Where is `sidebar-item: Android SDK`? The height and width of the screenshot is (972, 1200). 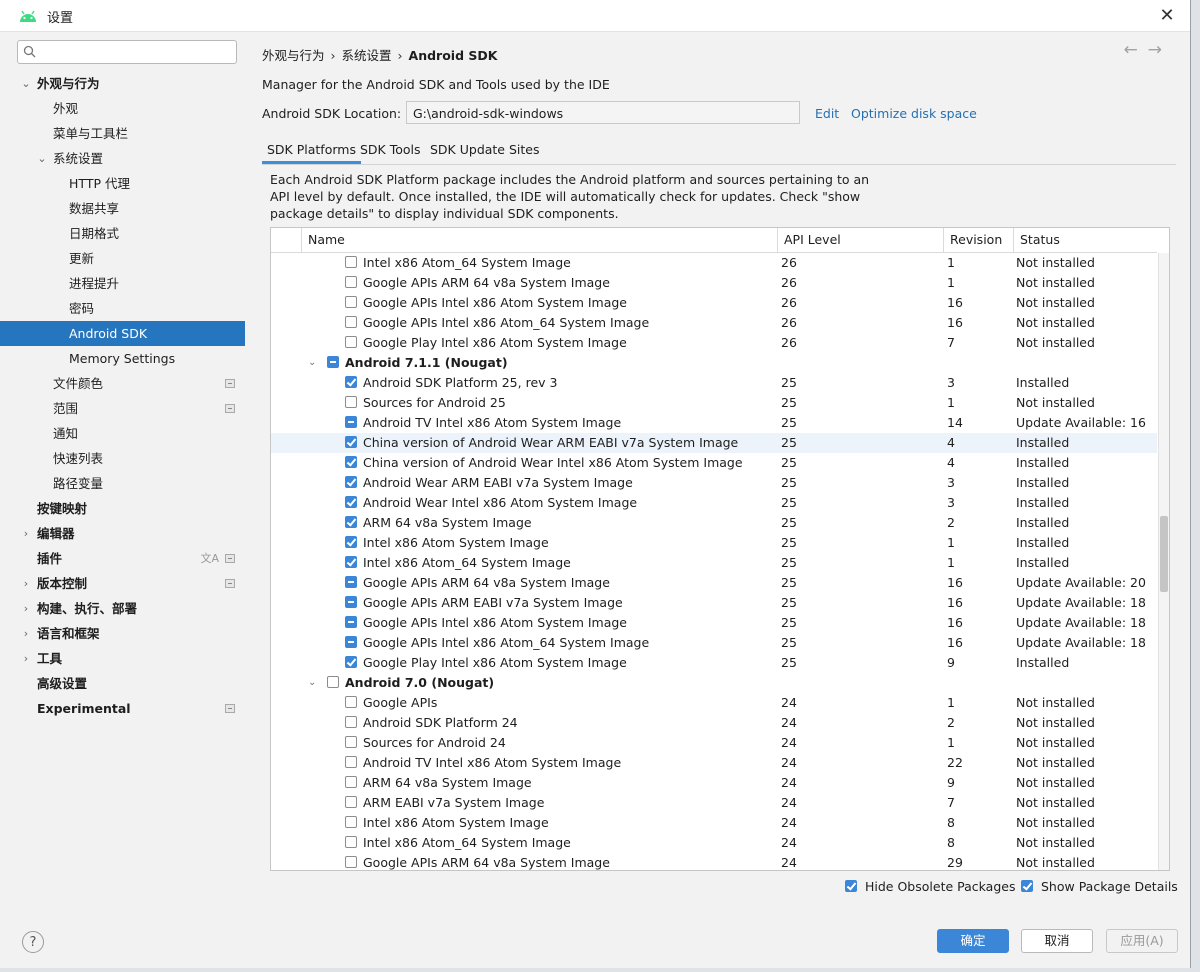 sidebar-item: Android SDK is located at coordinates (122, 333).